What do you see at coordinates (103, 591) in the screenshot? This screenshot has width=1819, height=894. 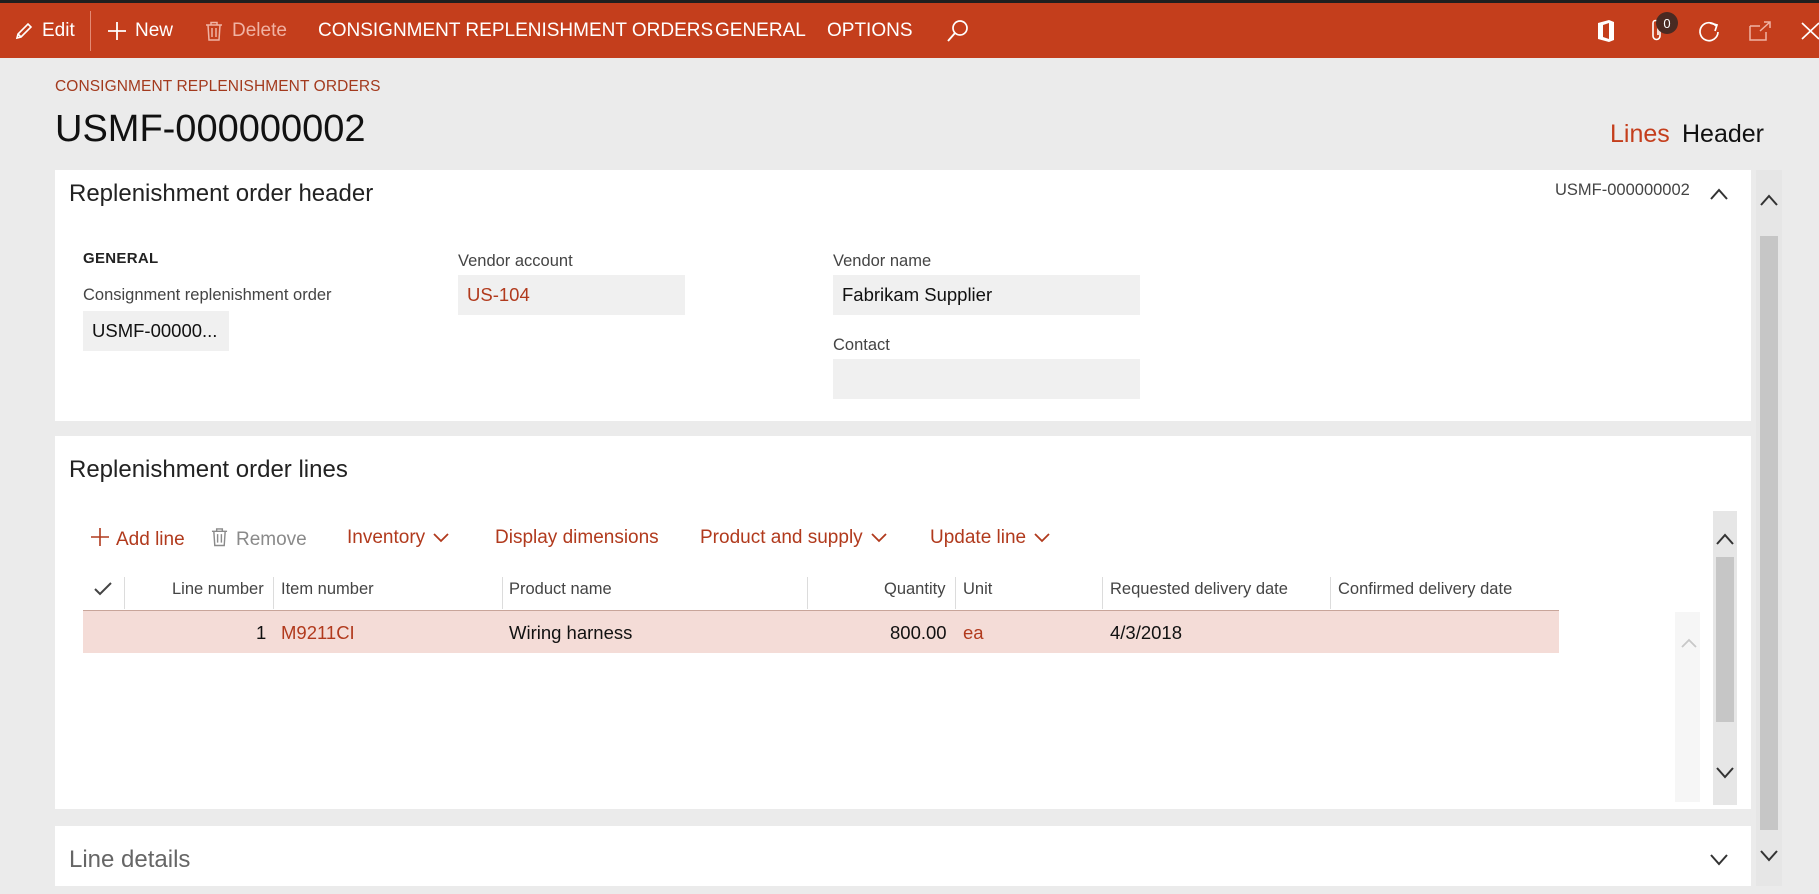 I see `select-all-checkmark-icon` at bounding box center [103, 591].